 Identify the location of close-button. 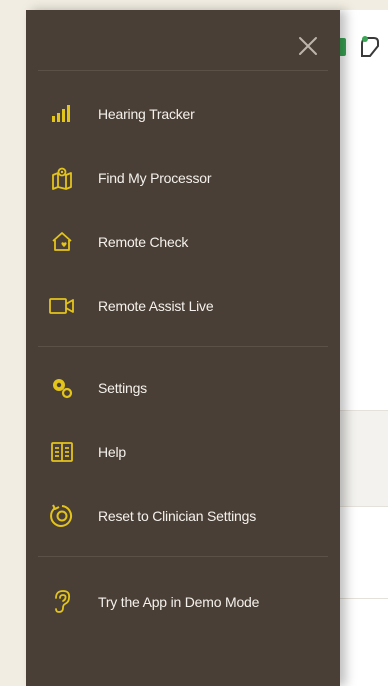
(308, 46).